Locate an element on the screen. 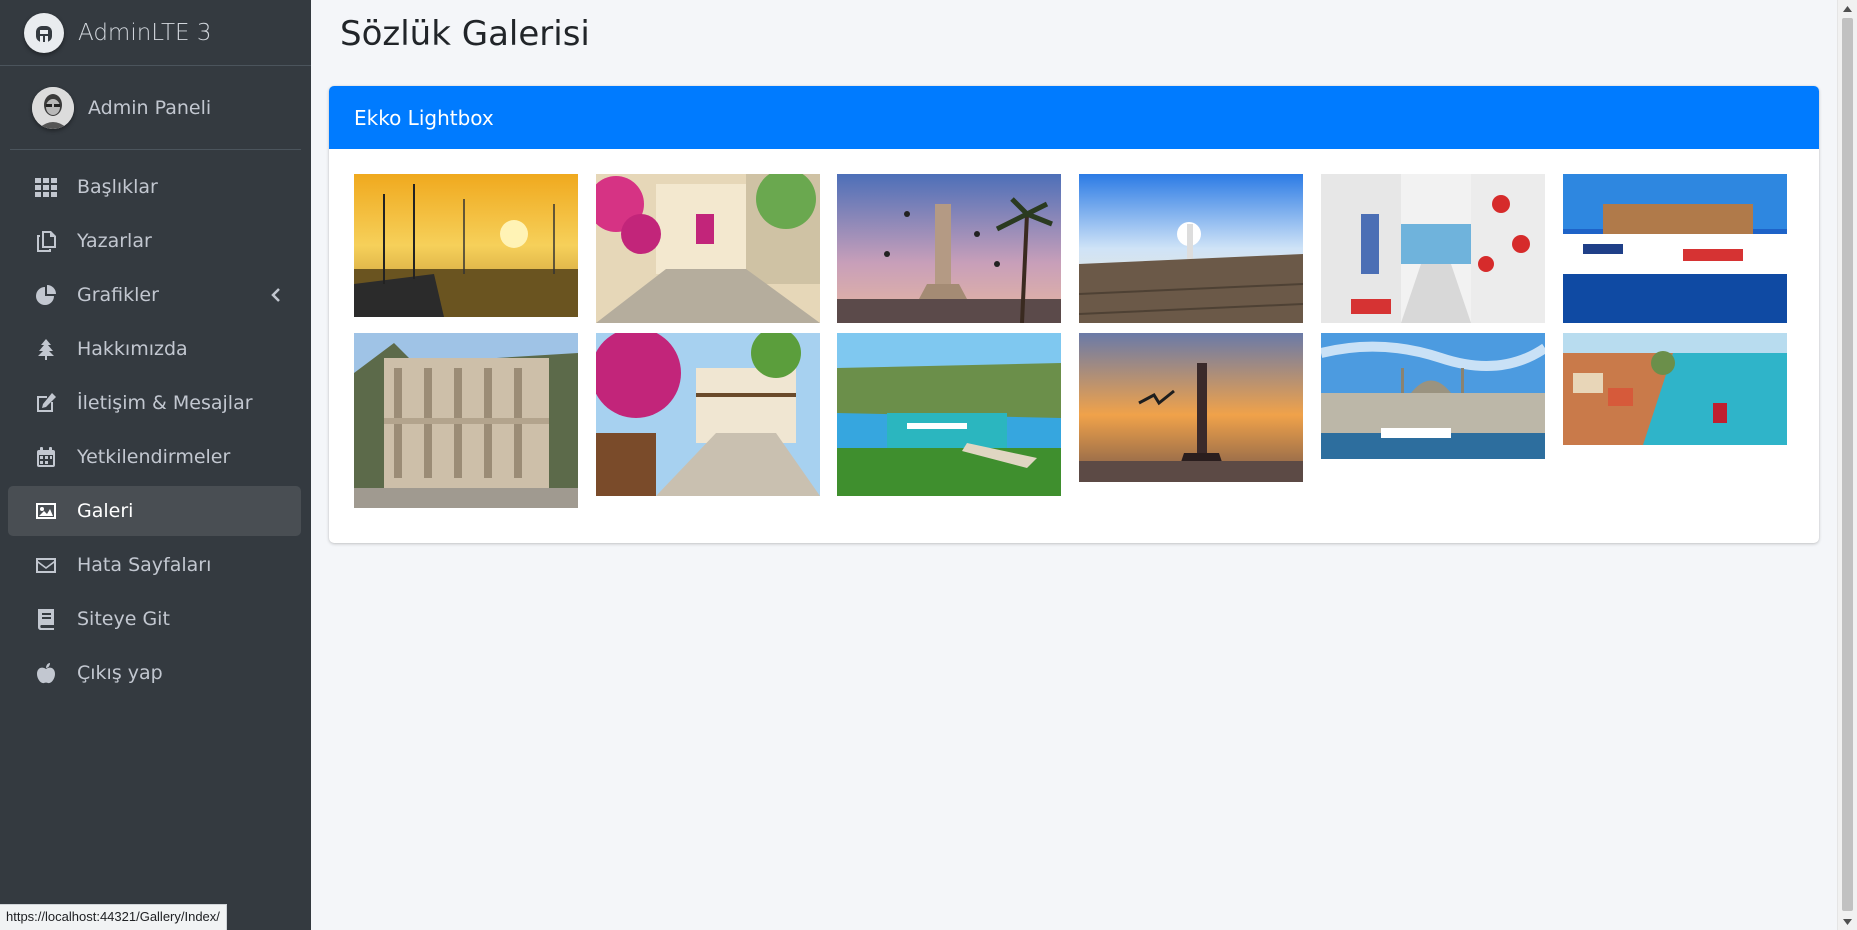 The image size is (1857, 930). sidebar-item-galeri: Galeri is located at coordinates (154, 511).